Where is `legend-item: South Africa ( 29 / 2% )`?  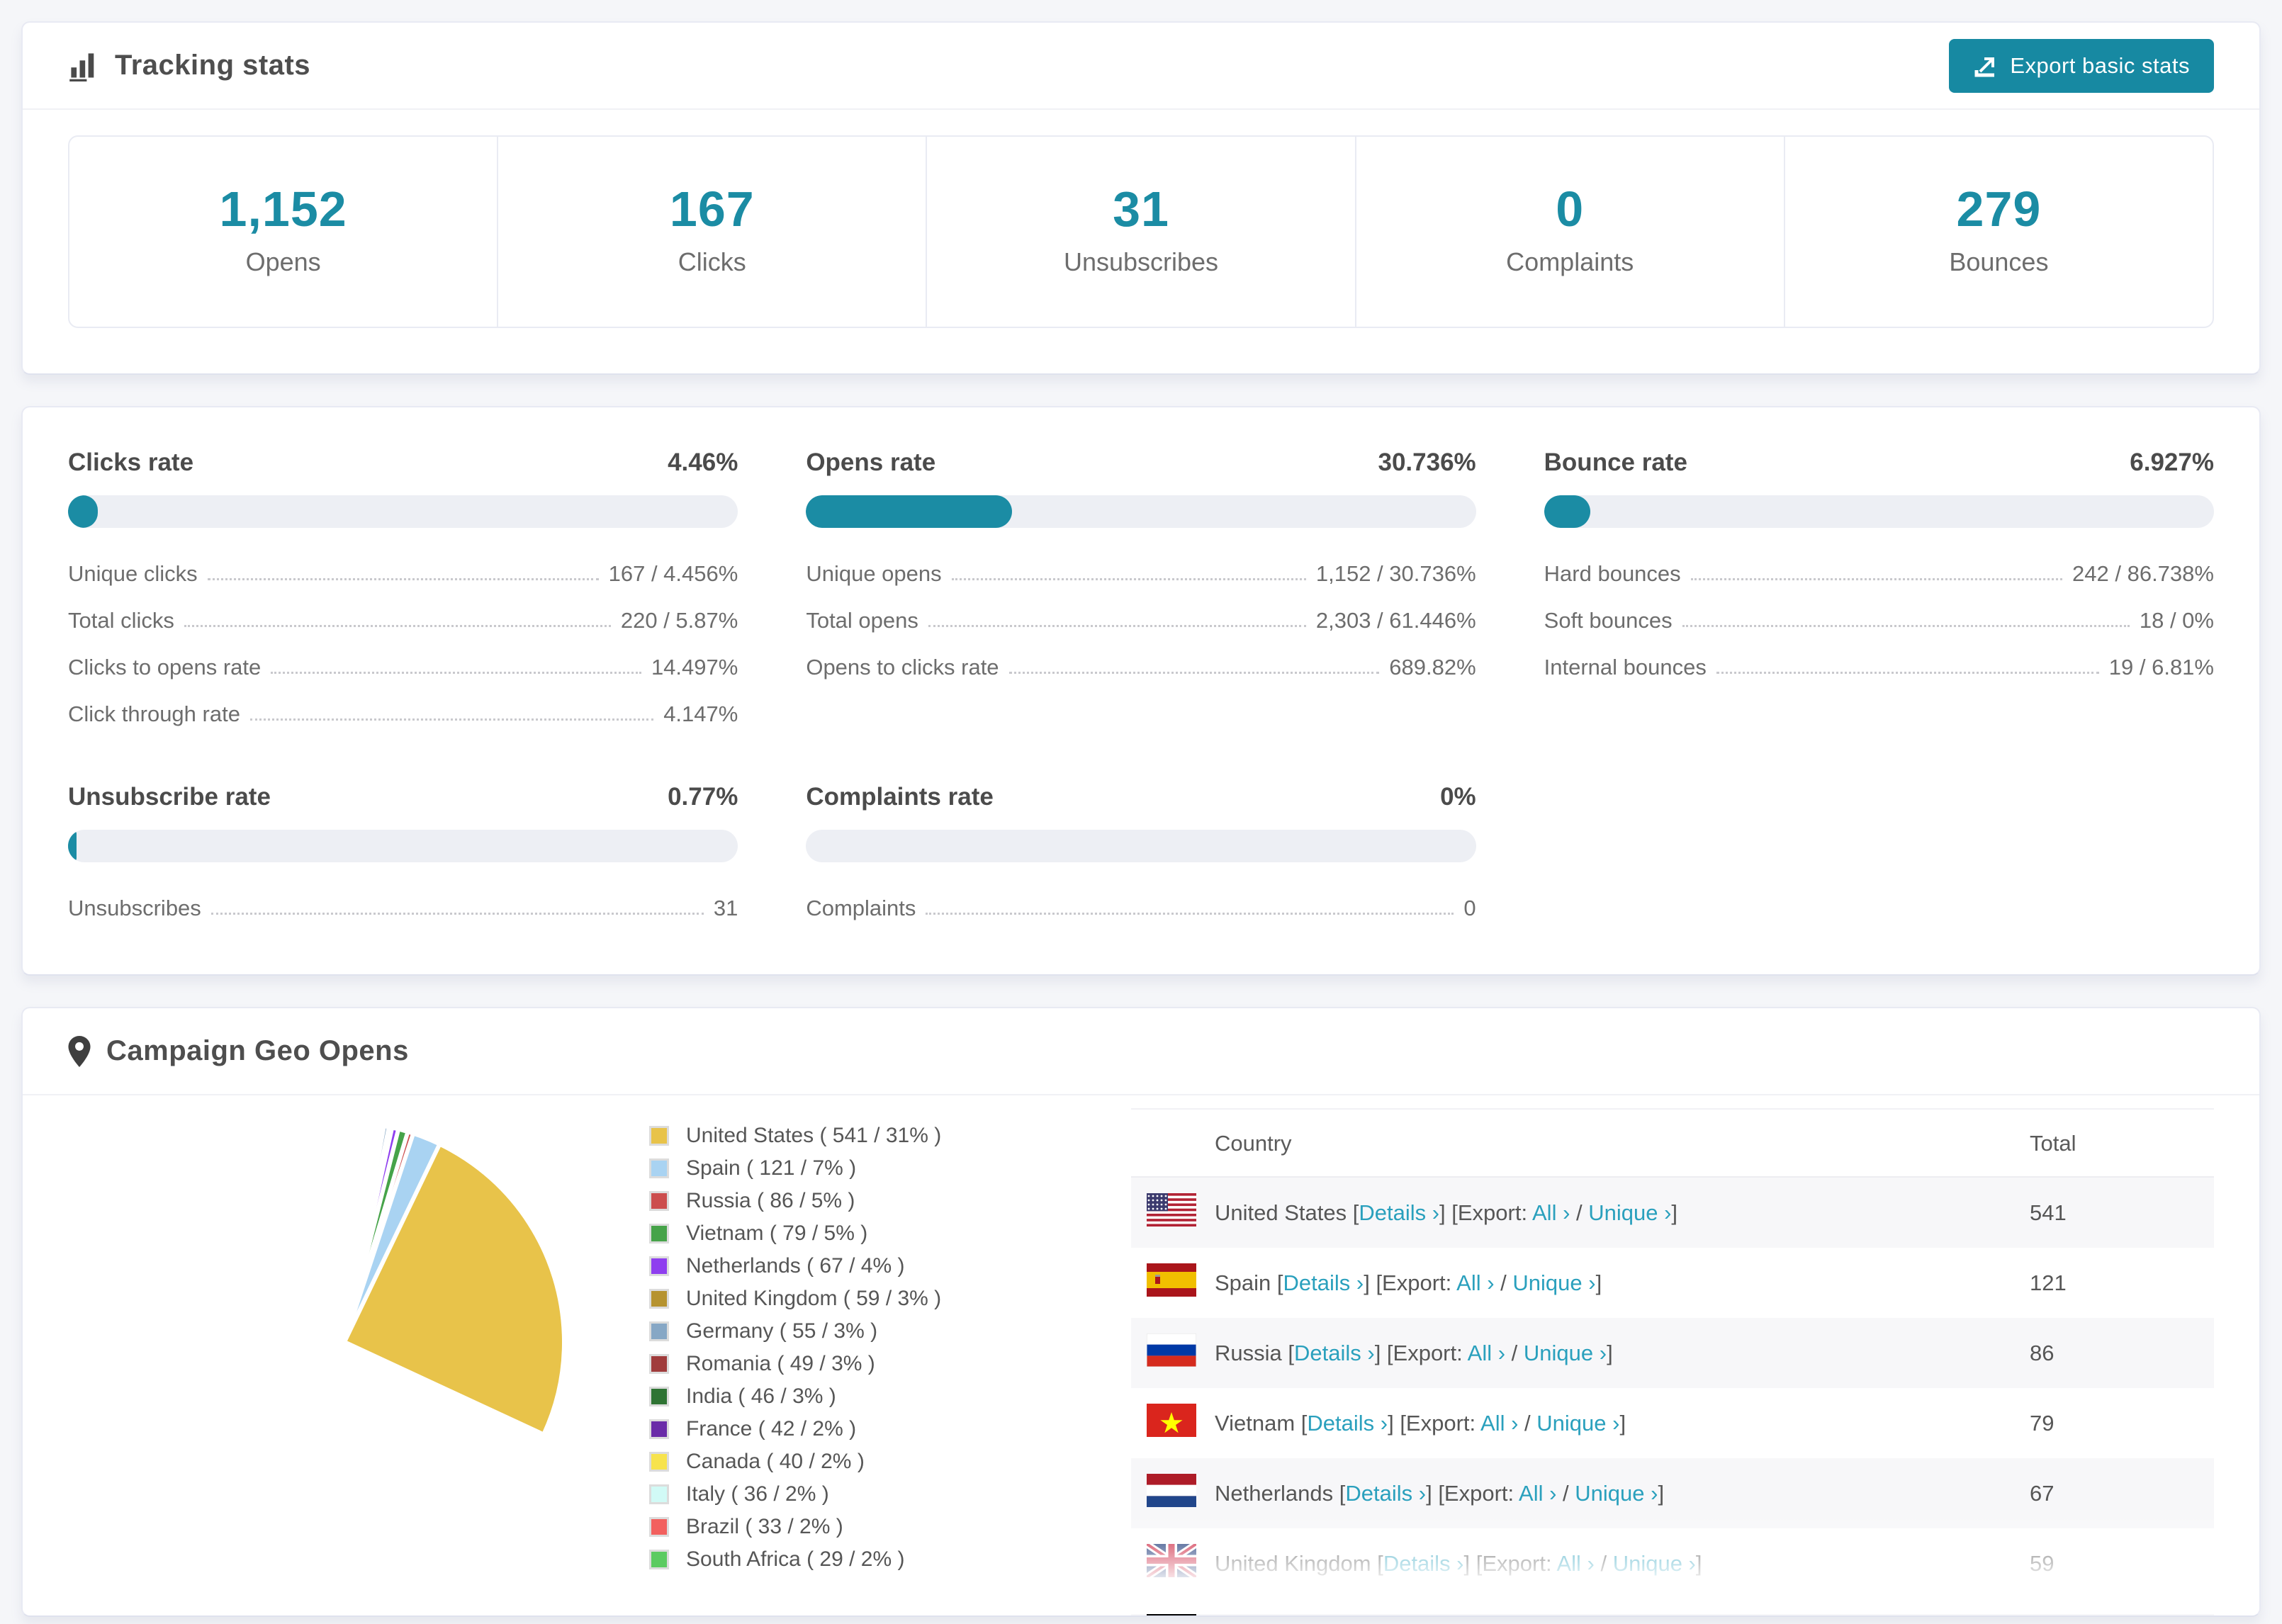
legend-item: South Africa ( 29 / 2% ) is located at coordinates (890, 1560).